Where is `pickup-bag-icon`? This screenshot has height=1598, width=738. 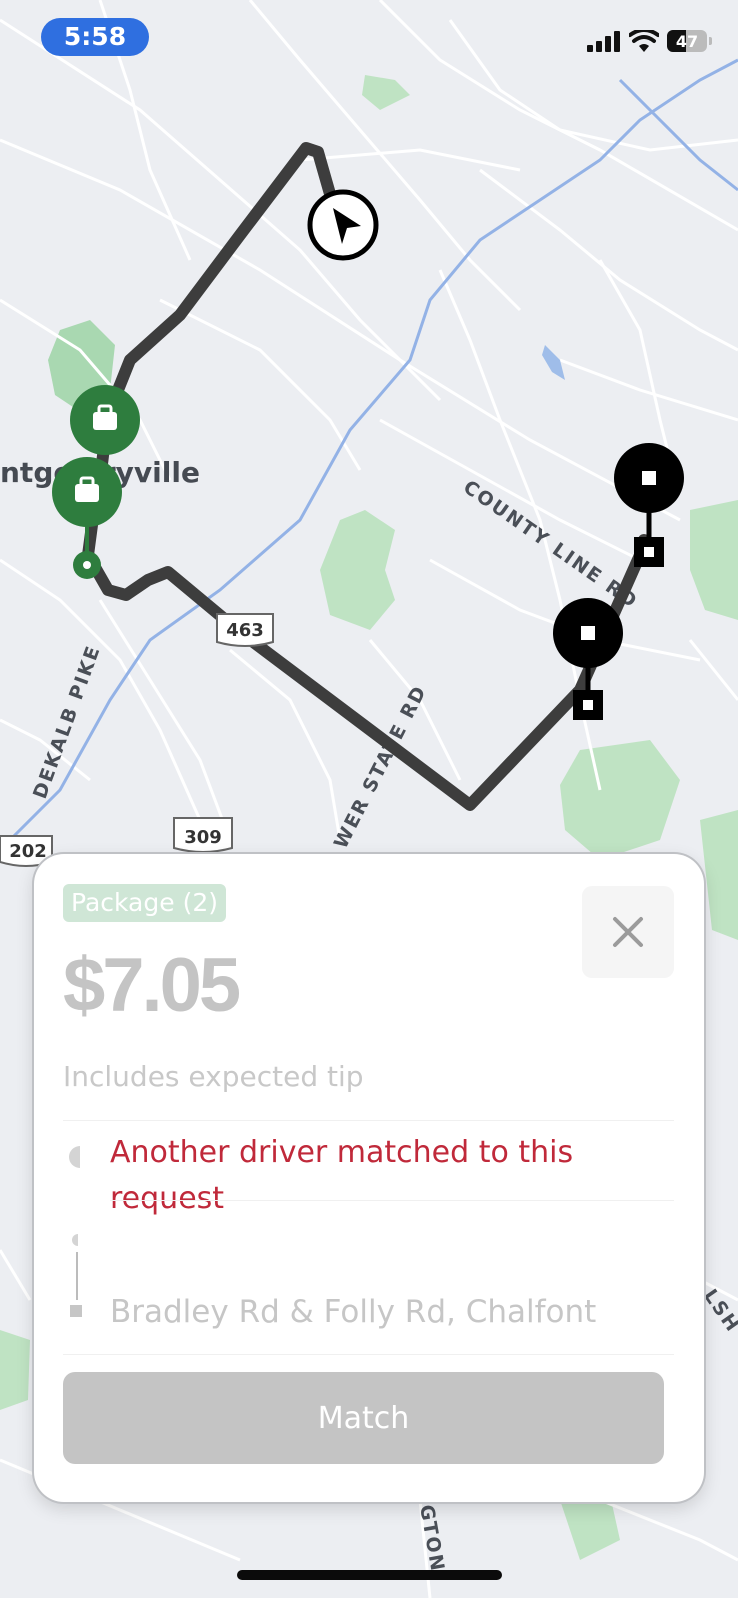 pickup-bag-icon is located at coordinates (105, 420).